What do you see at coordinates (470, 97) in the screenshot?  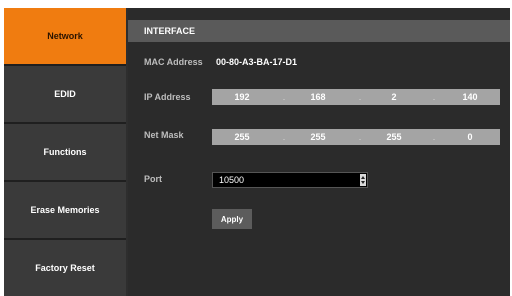 I see `ip-octet-4: 140` at bounding box center [470, 97].